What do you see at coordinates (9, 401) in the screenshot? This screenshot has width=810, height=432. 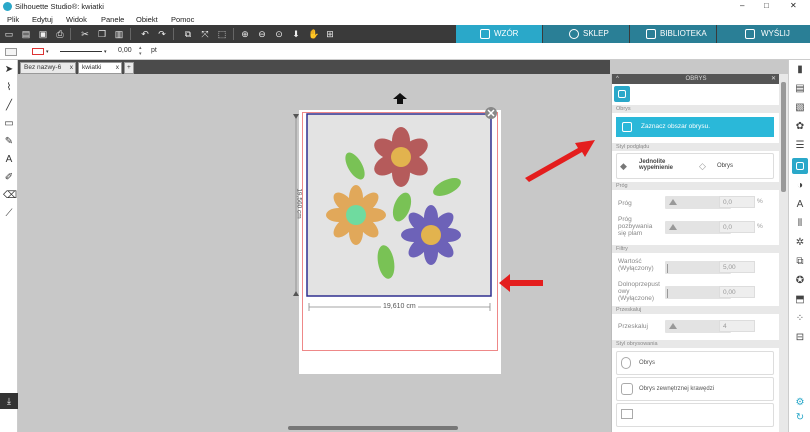 I see `import-icon: ⤓` at bounding box center [9, 401].